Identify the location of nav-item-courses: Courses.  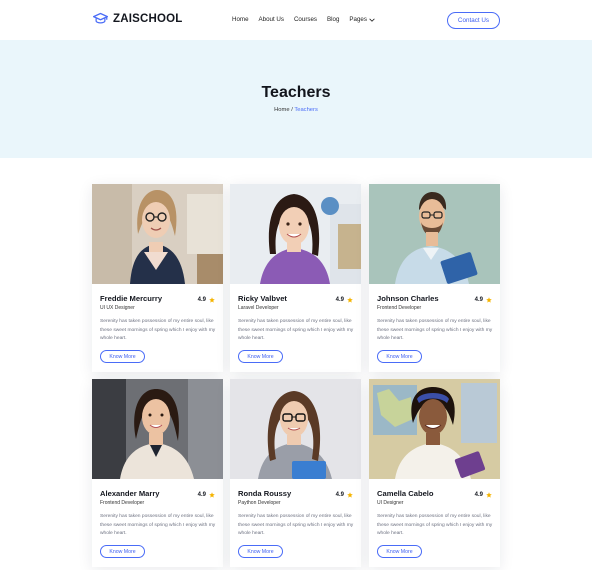
(305, 19).